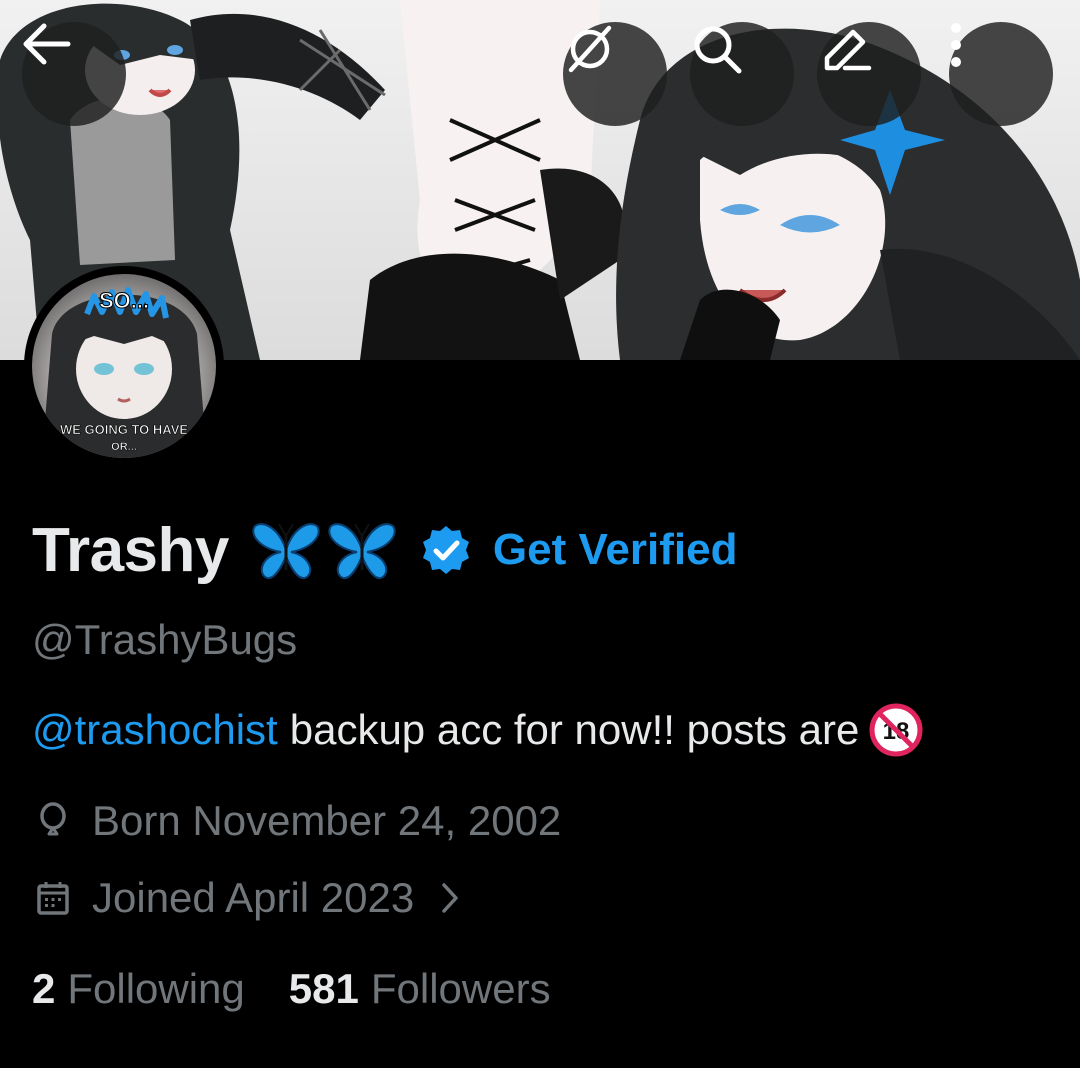  What do you see at coordinates (323, 988) in the screenshot?
I see `followers-count: 581` at bounding box center [323, 988].